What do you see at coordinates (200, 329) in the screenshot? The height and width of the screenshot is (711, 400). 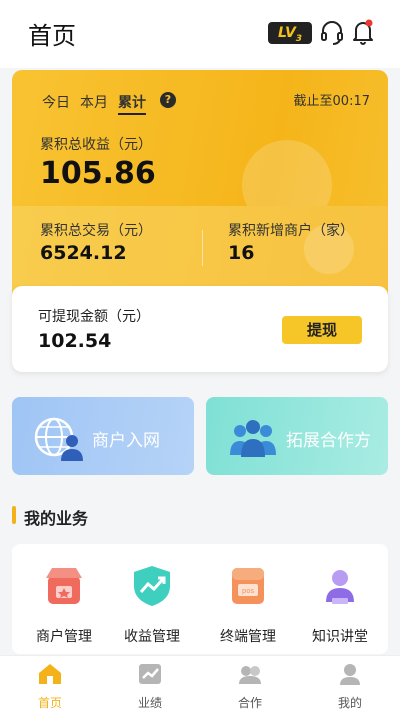 I see `withdraw-panel: 可提现金额（元） 102.54 提现` at bounding box center [200, 329].